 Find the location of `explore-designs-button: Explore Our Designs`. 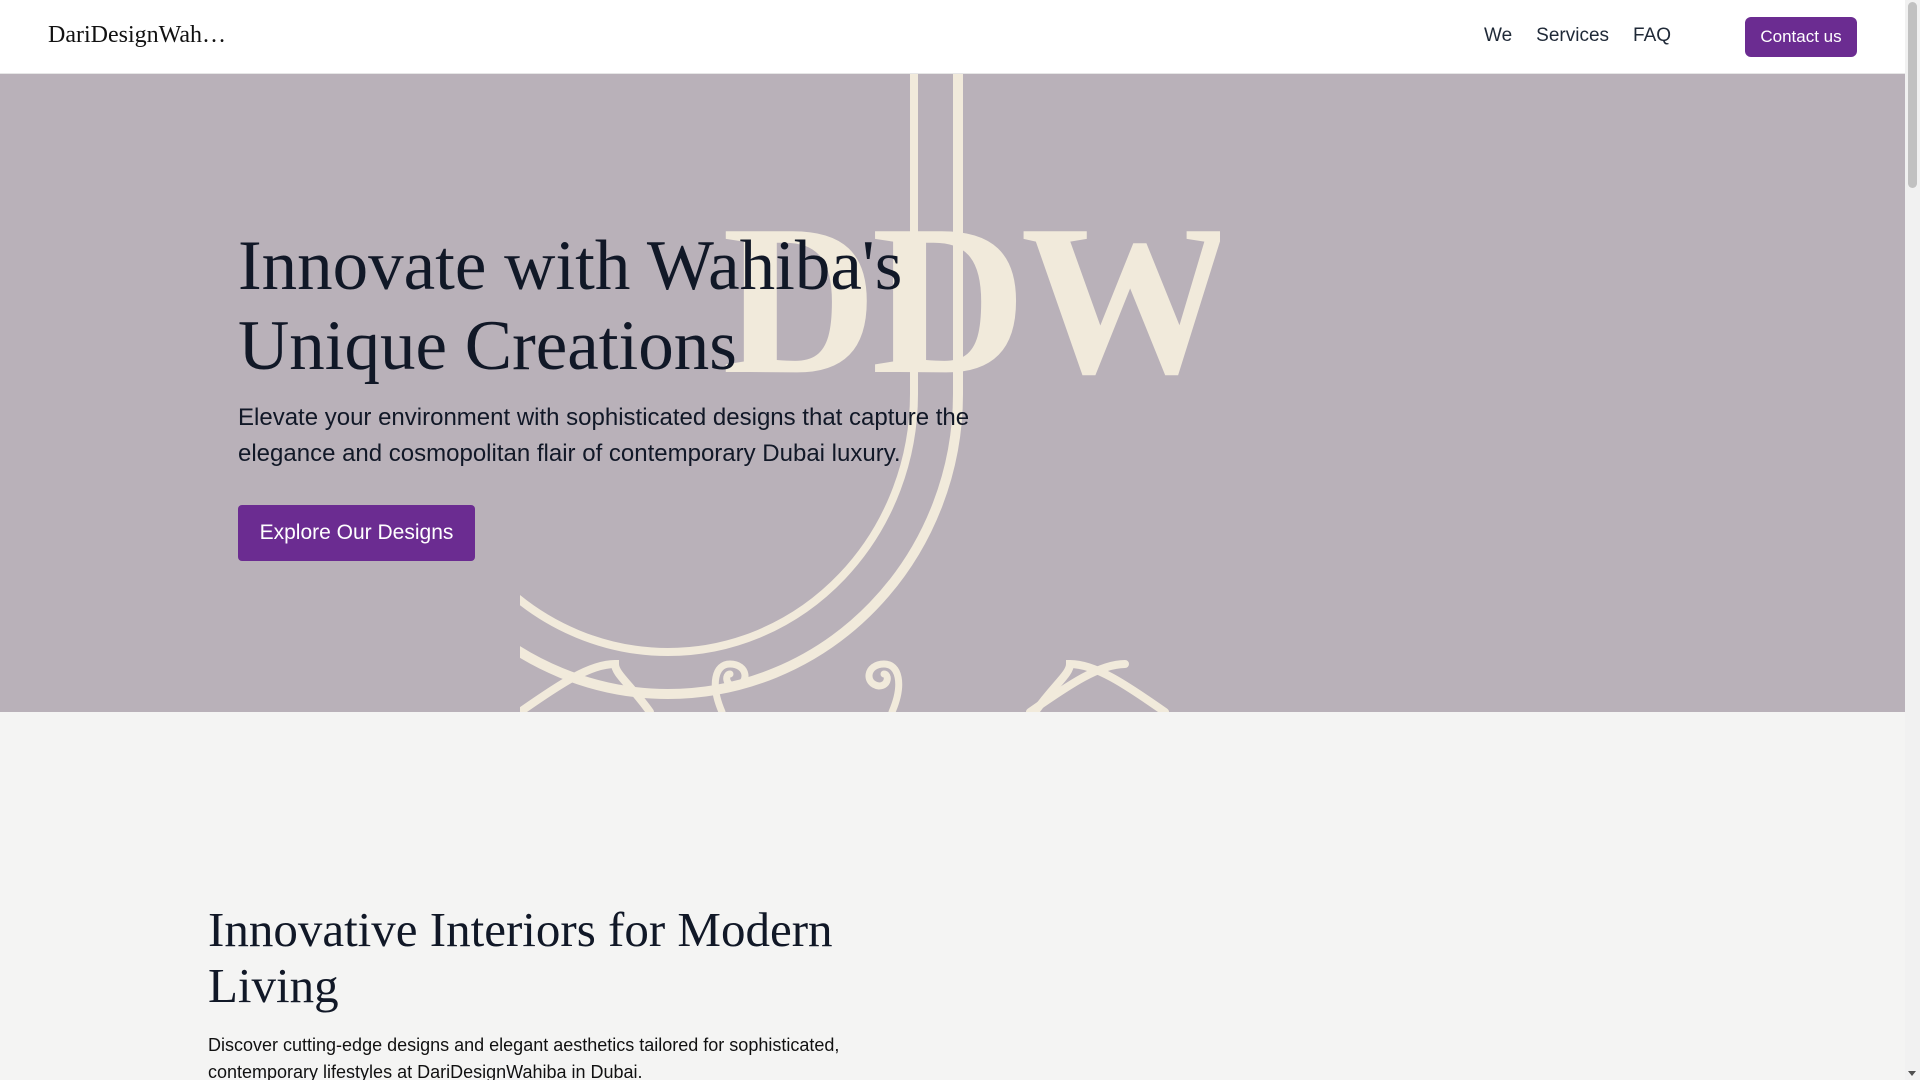

explore-designs-button: Explore Our Designs is located at coordinates (356, 533).